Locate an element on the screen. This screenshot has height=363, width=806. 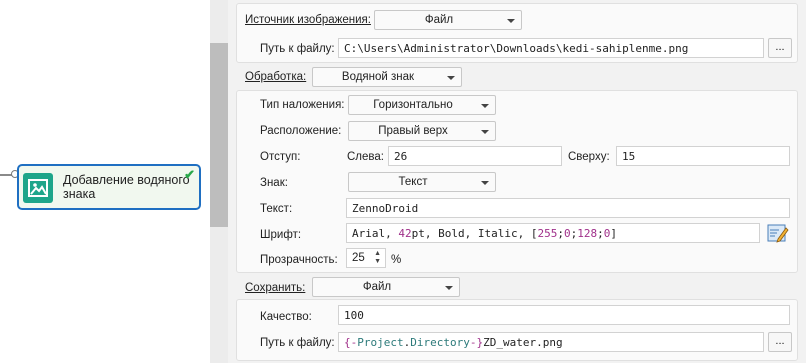
offset-top-label: Сверху: is located at coordinates (589, 157).